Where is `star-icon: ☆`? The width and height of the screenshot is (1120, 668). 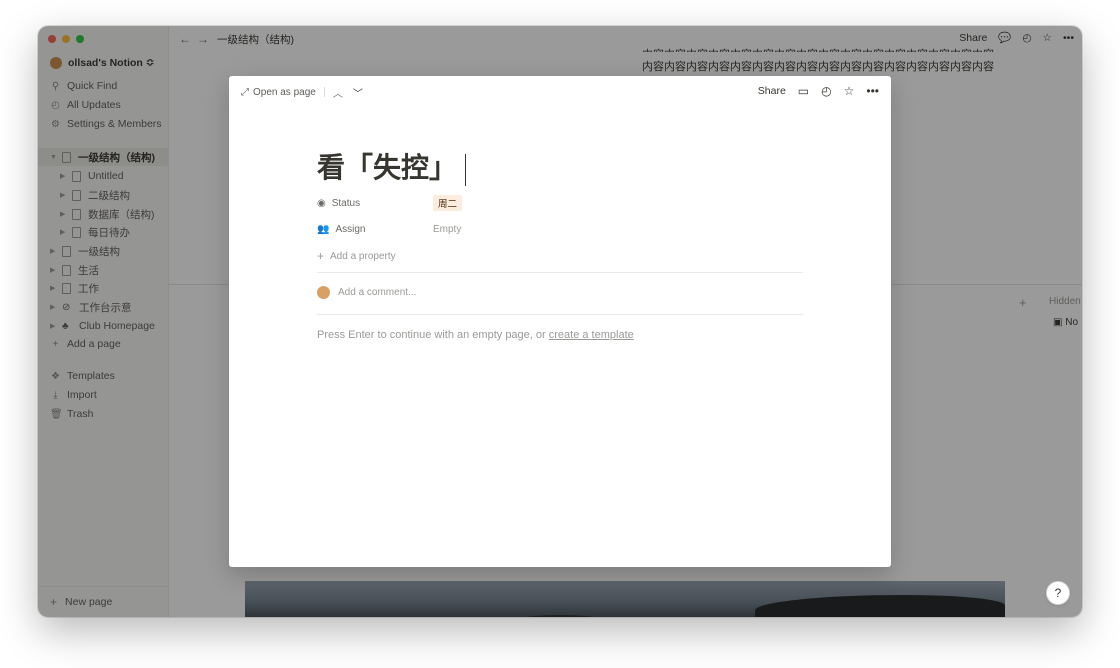 star-icon: ☆ is located at coordinates (849, 91).